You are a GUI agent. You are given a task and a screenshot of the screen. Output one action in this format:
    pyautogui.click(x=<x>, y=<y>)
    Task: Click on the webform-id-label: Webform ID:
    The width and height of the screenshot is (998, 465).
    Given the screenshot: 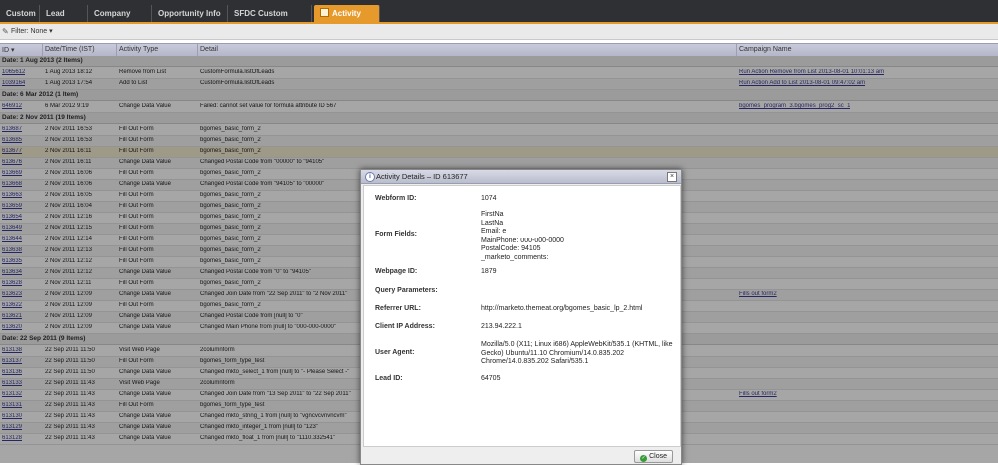 What is the action you would take?
    pyautogui.click(x=396, y=198)
    